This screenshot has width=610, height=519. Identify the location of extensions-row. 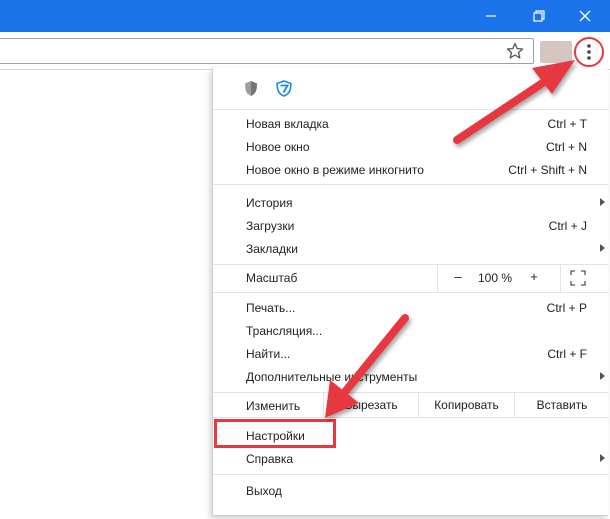
(411, 88).